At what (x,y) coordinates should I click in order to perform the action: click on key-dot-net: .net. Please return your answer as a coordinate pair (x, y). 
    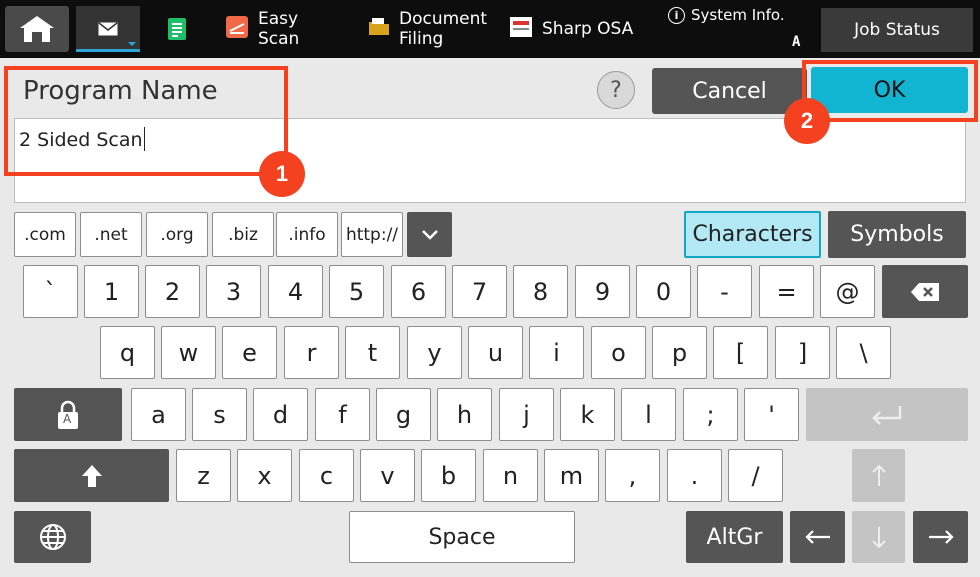
    Looking at the image, I should click on (111, 234).